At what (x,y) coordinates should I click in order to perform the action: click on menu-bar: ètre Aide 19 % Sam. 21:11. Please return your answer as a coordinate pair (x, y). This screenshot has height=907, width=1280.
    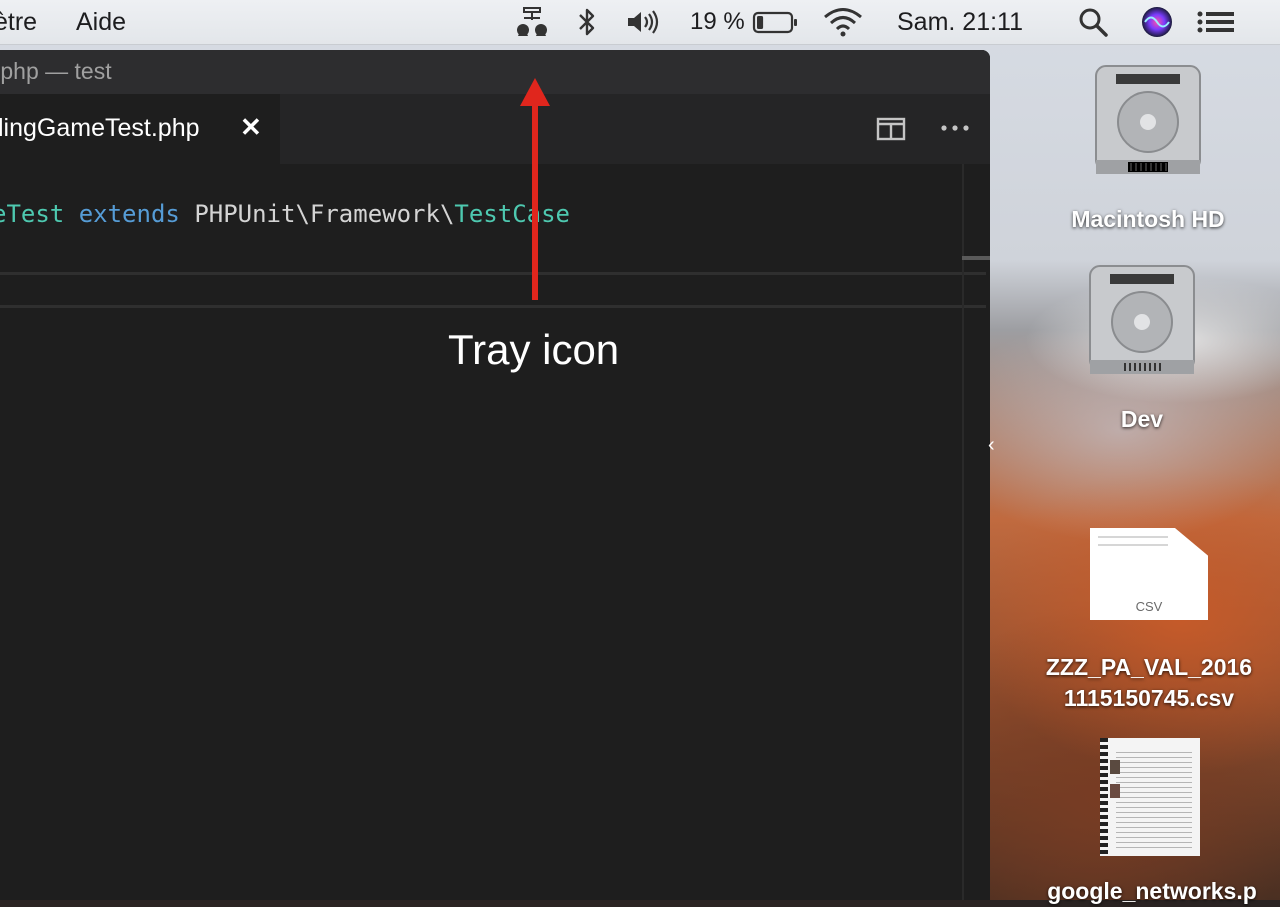
    Looking at the image, I should click on (640, 22).